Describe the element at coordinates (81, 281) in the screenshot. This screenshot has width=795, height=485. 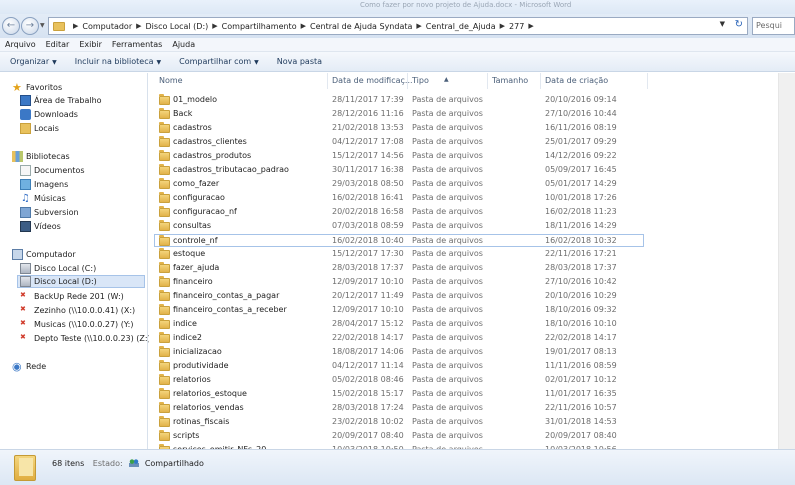
I see `sidebar-item-disco-local-d: Disco Local (D:)` at that location.